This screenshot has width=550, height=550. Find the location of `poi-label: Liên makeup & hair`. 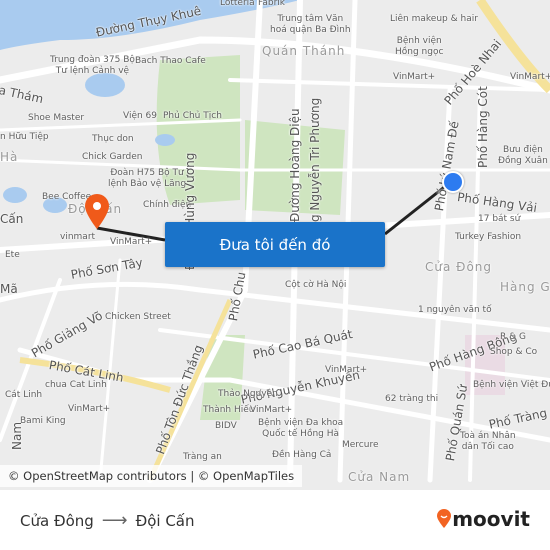

poi-label: Liên makeup & hair is located at coordinates (434, 19).